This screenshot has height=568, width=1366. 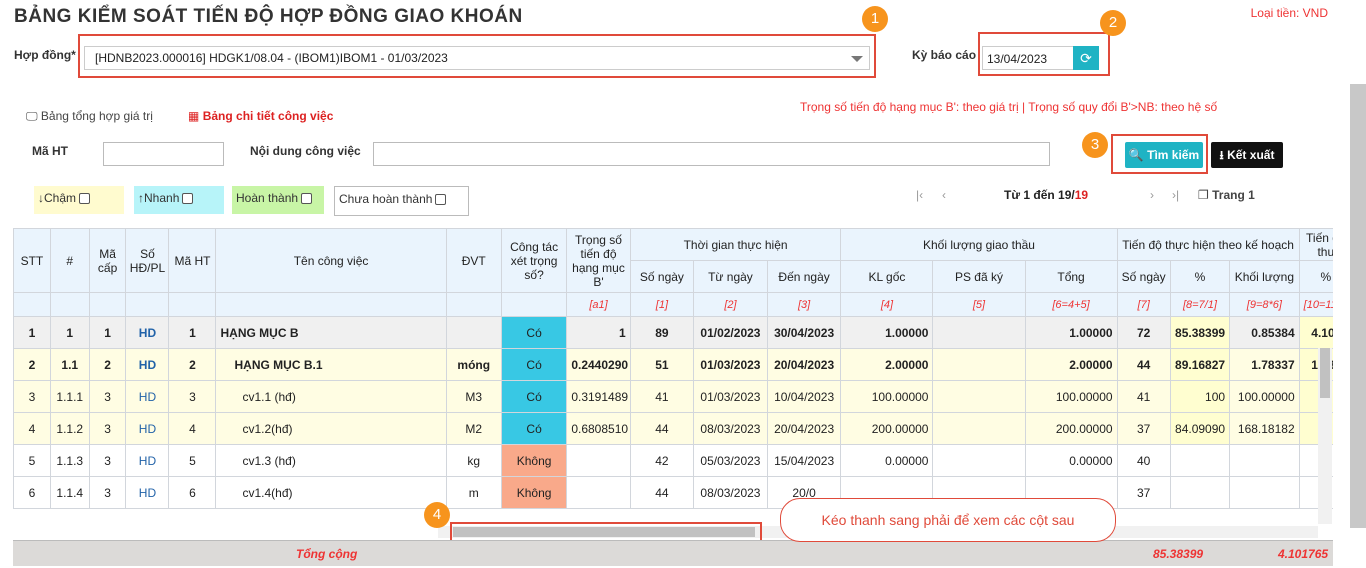 What do you see at coordinates (662, 304) in the screenshot?
I see `column-code: [1]` at bounding box center [662, 304].